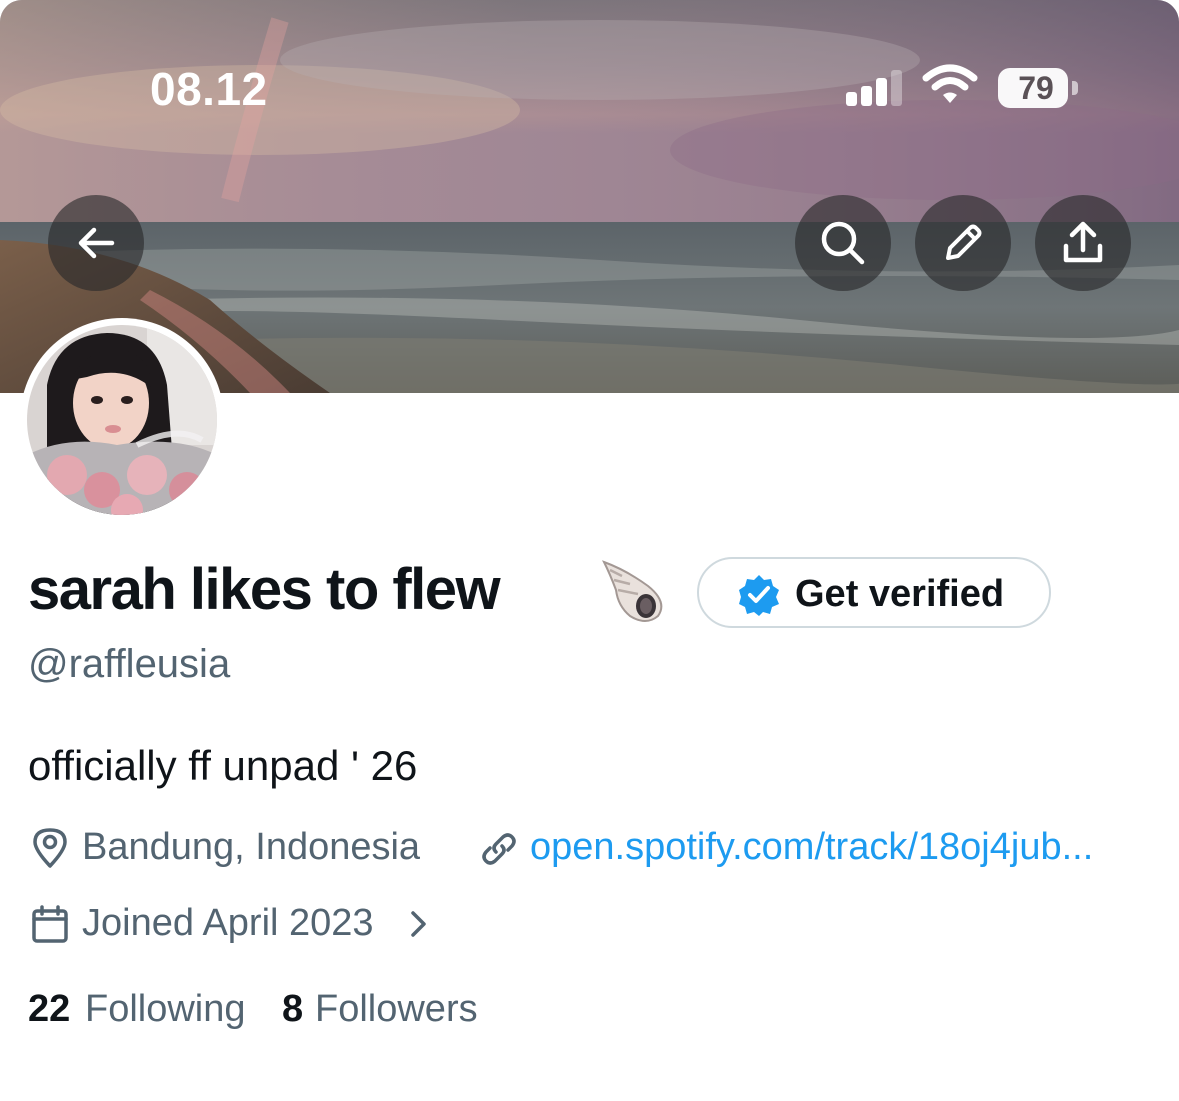 Image resolution: width=1179 pixels, height=1101 pixels. I want to click on display-name: sarah likes to flew, so click(264, 589).